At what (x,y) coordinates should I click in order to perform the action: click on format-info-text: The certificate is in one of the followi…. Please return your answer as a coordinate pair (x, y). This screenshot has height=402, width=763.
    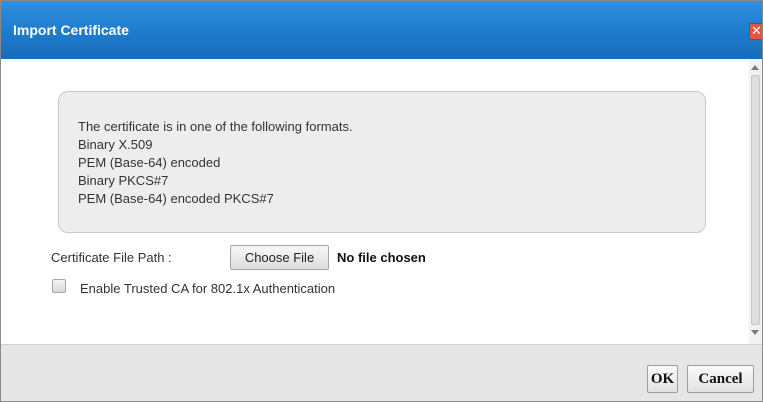
    Looking at the image, I should click on (215, 163).